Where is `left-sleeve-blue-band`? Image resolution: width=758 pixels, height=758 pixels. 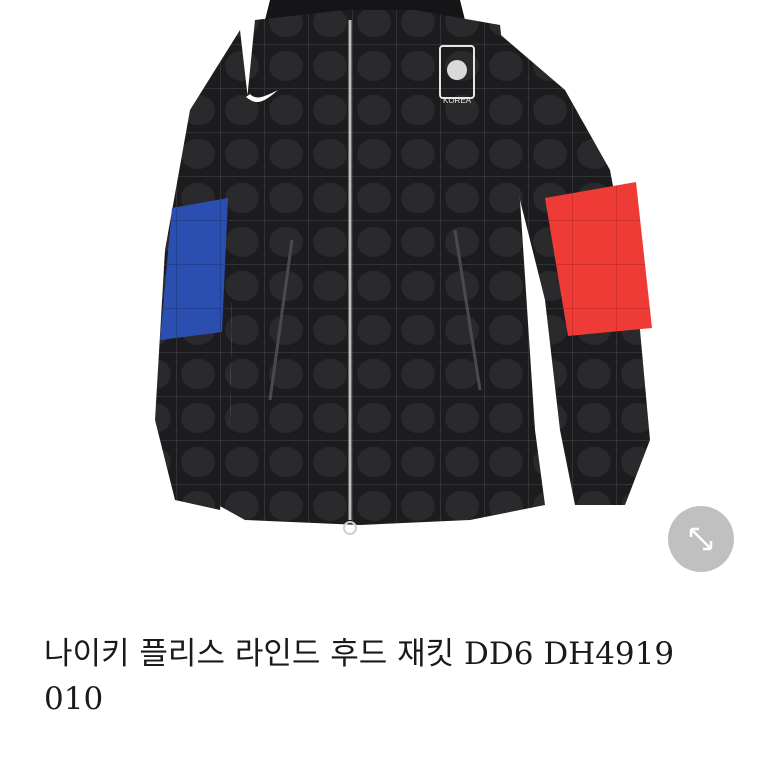
left-sleeve-blue-band is located at coordinates (194, 269).